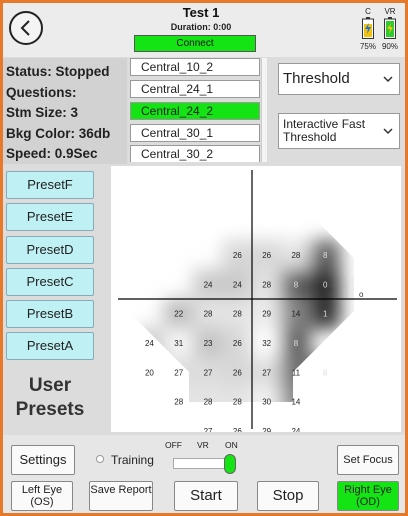 The image size is (408, 516). I want to click on chevron-left-icon, so click(25, 28).